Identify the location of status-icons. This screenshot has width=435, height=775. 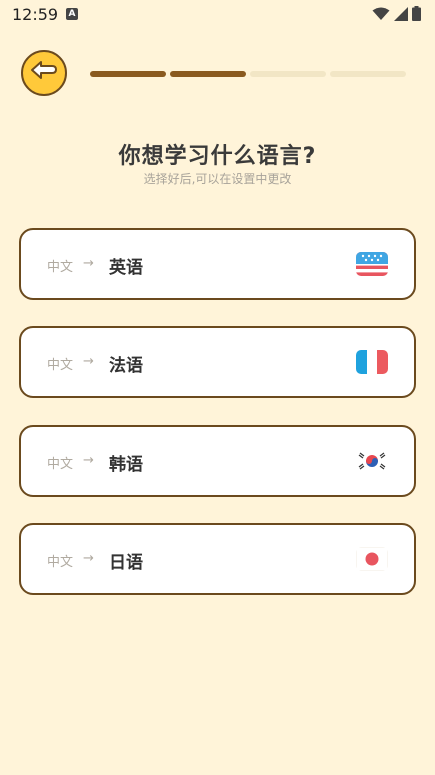
(396, 13).